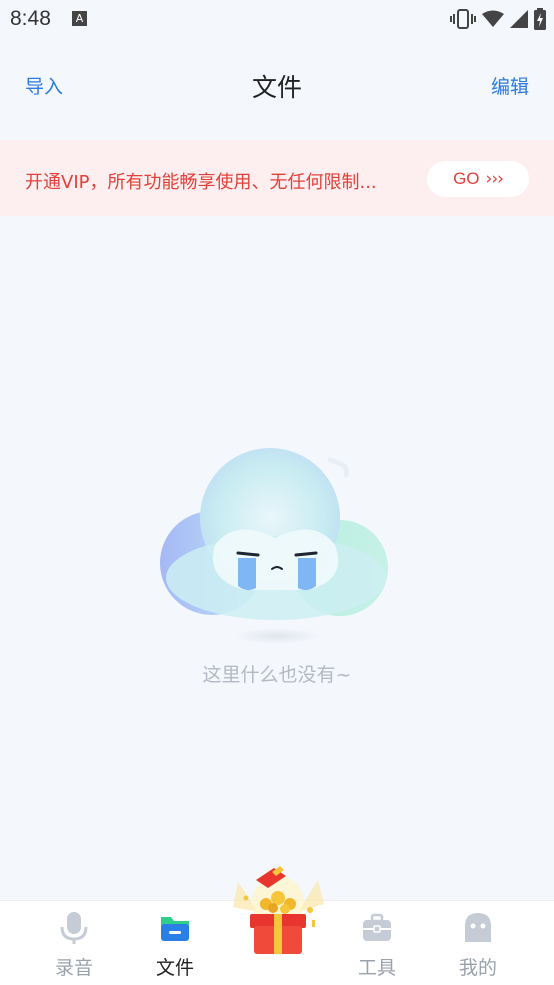 This screenshot has height=985, width=554. What do you see at coordinates (79, 18) in the screenshot?
I see `notification-icon: A` at bounding box center [79, 18].